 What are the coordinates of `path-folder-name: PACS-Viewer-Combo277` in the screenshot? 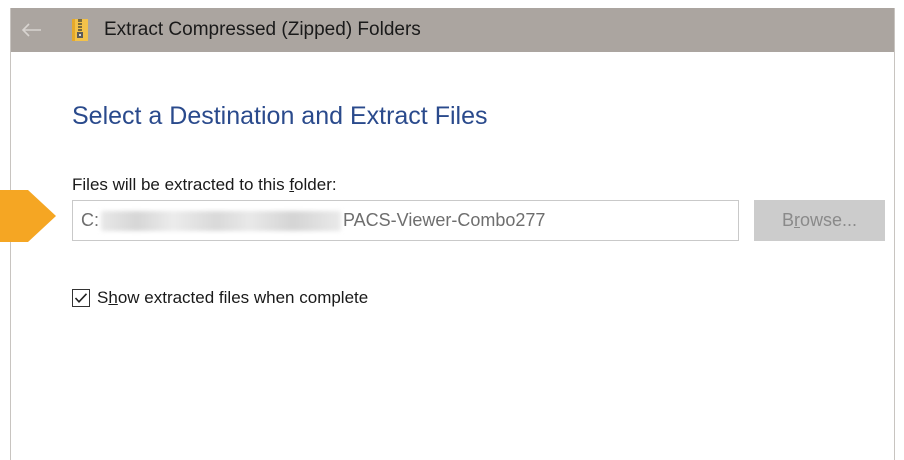 It's located at (444, 220).